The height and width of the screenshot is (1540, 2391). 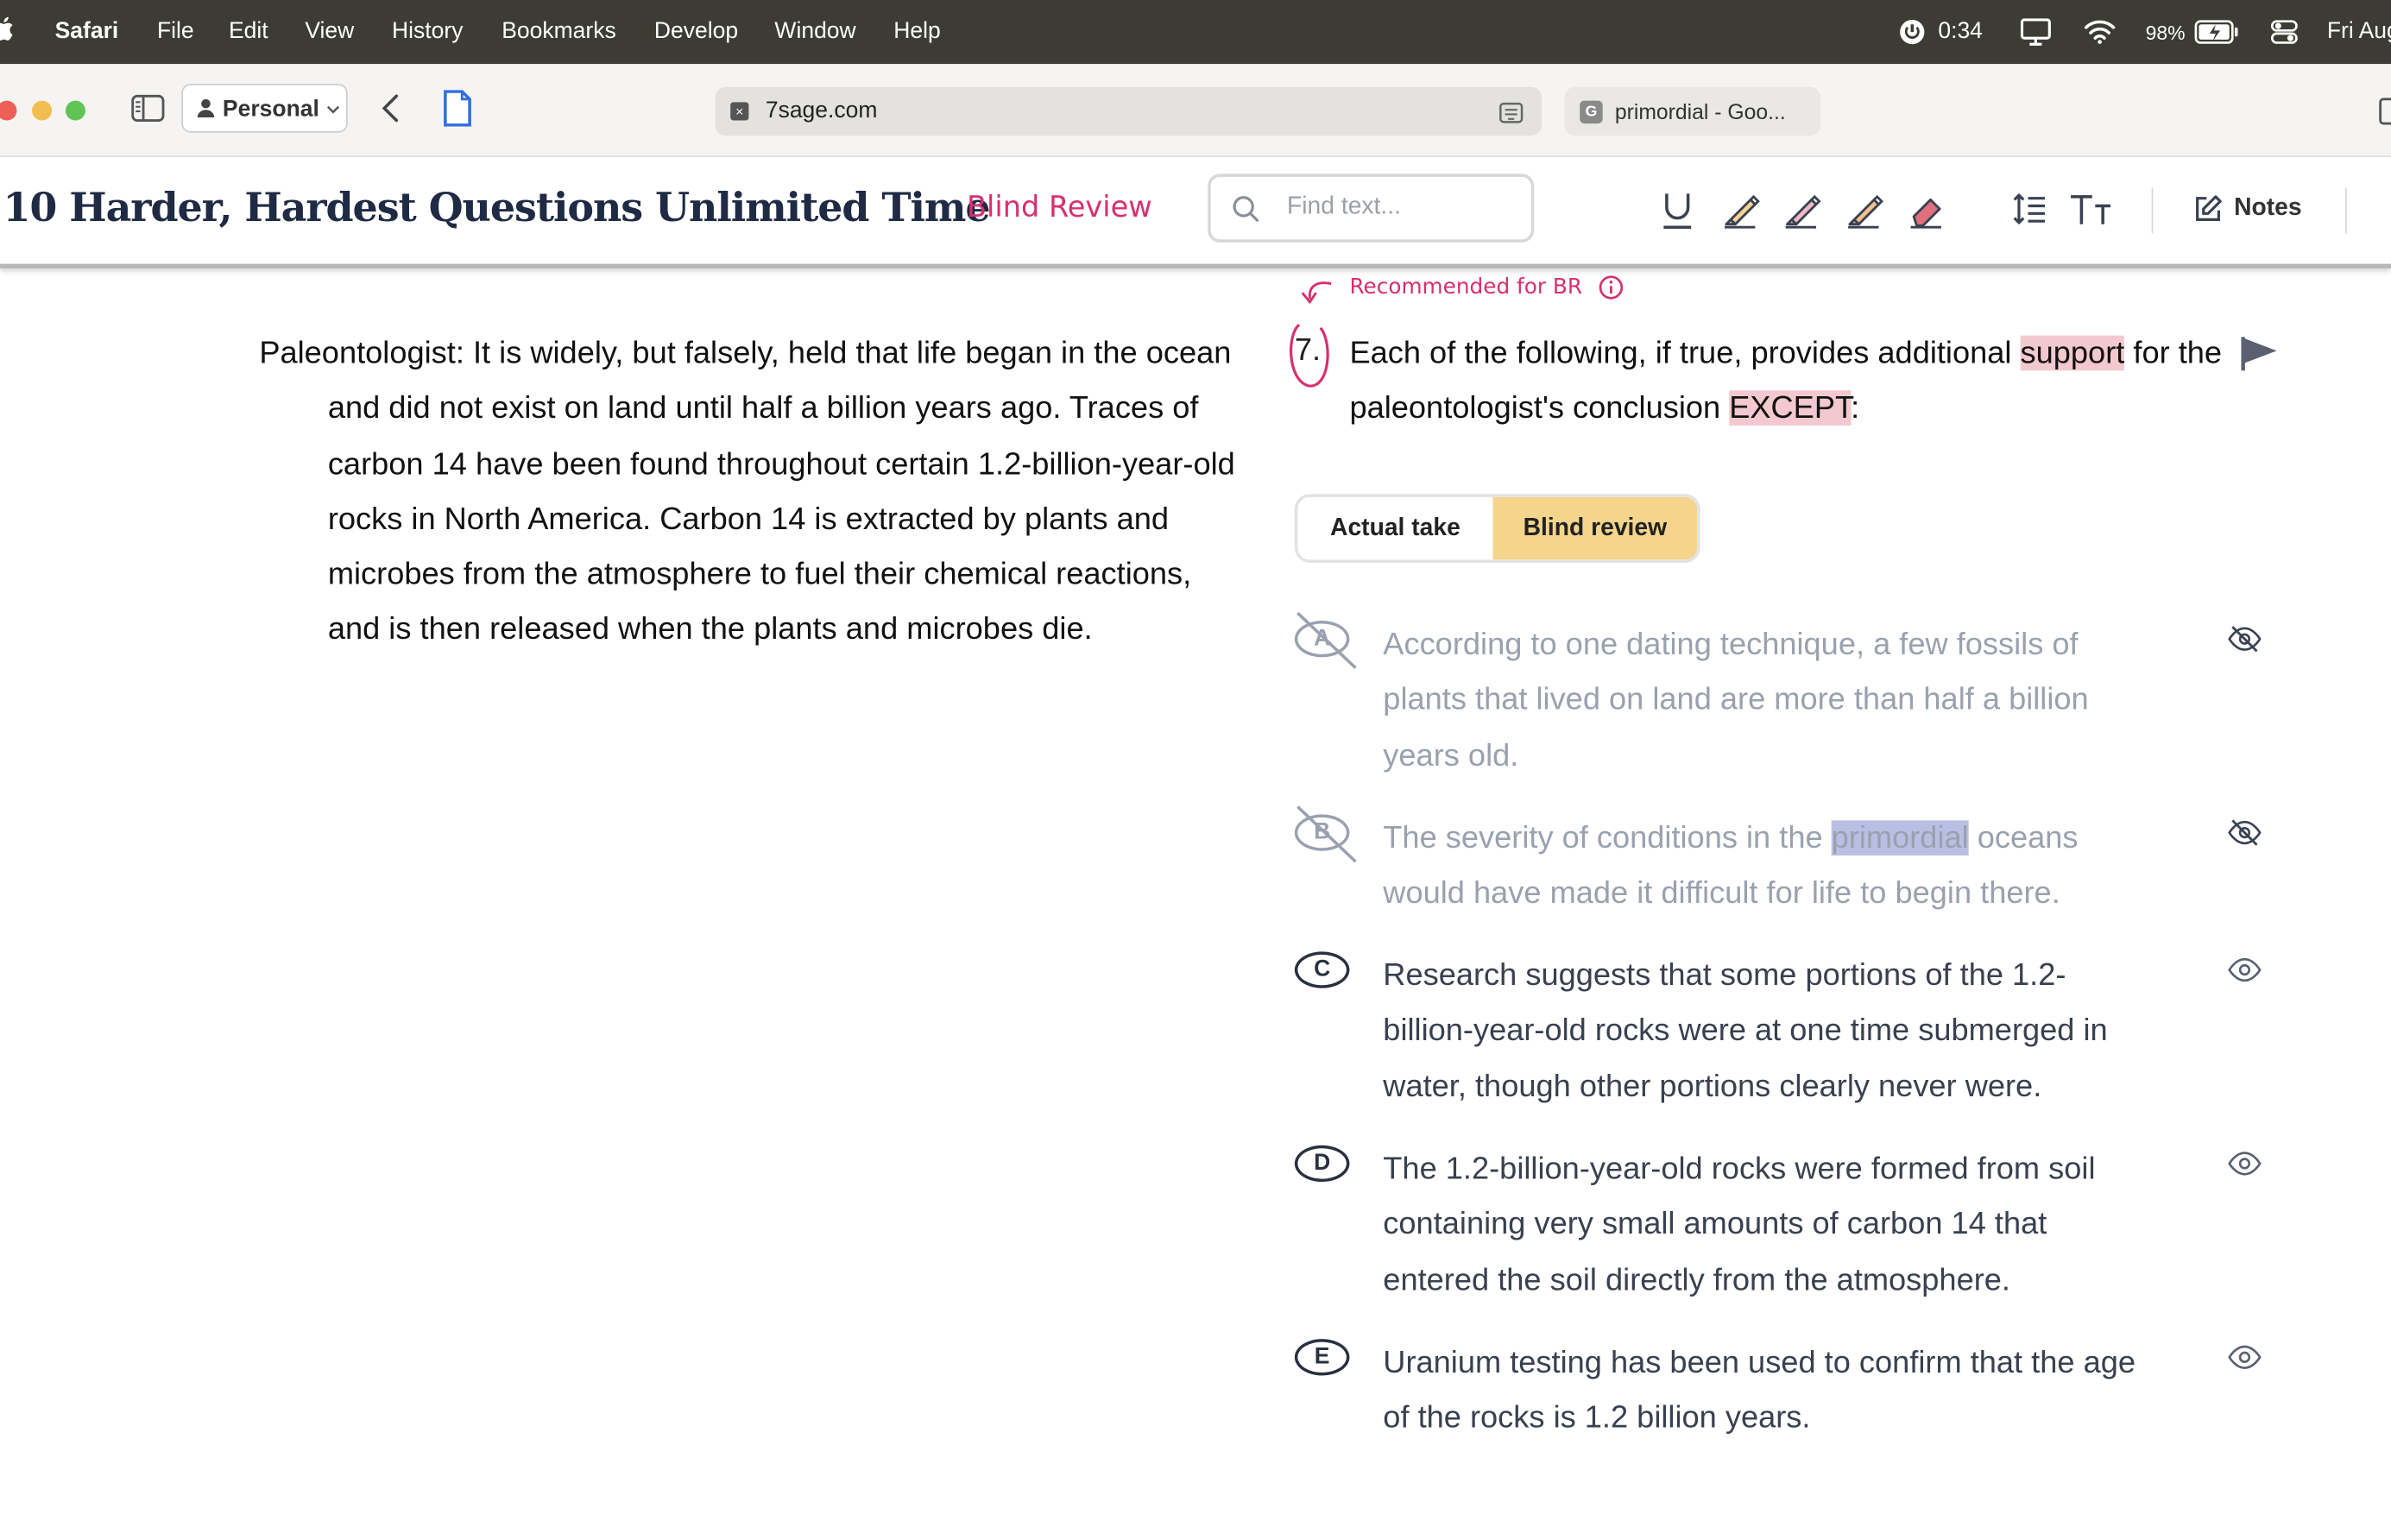 I want to click on close-window-button, so click(x=8, y=110).